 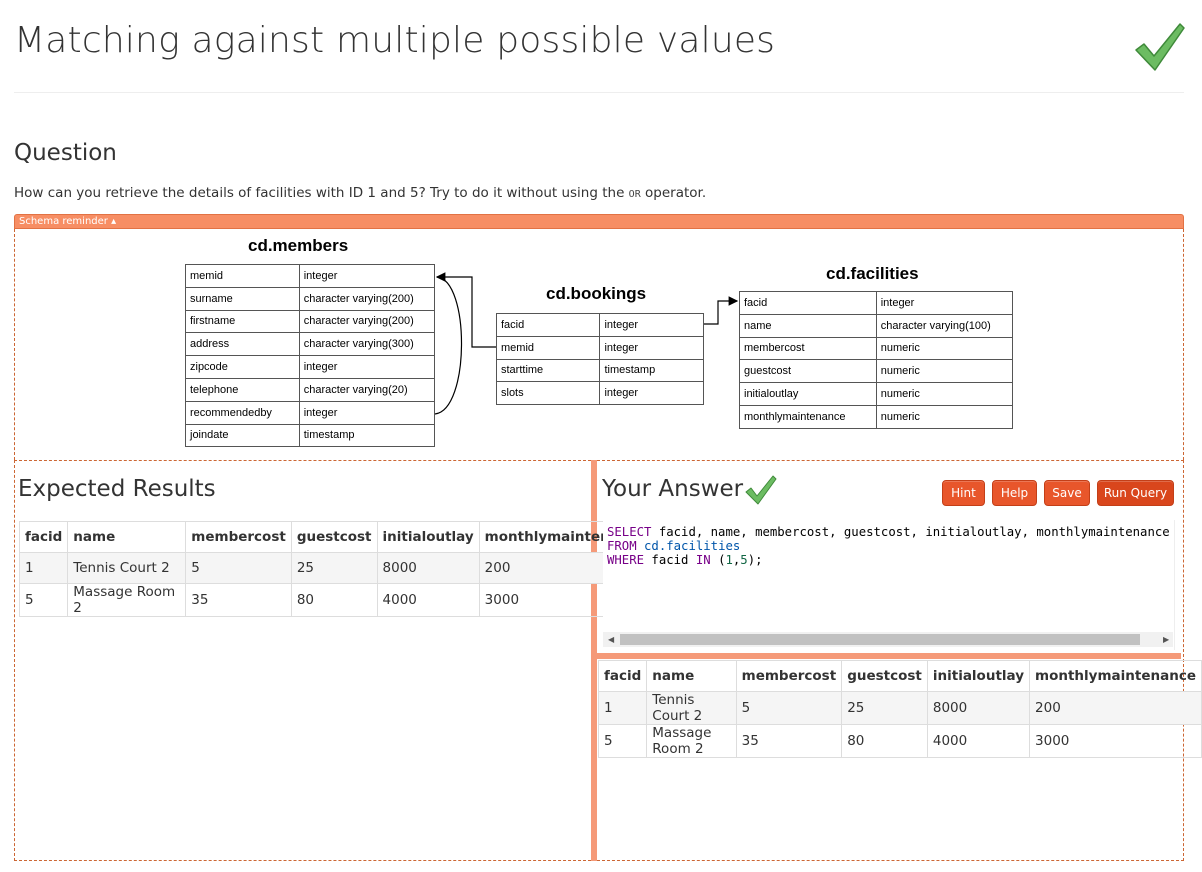 What do you see at coordinates (1160, 47) in the screenshot?
I see `checkmark-icon` at bounding box center [1160, 47].